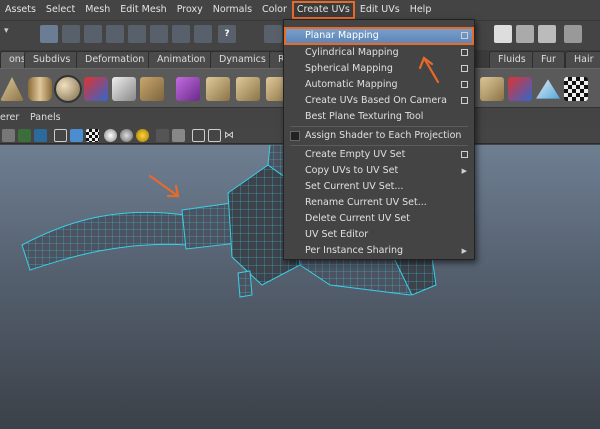  Describe the element at coordinates (142, 135) in the screenshot. I see `shadows-icon` at that location.